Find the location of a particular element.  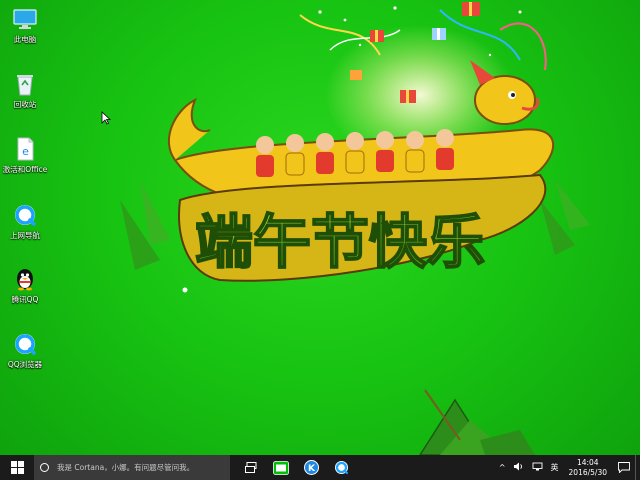

desktop-icon-label: 腾讯QQ is located at coordinates (25, 299).